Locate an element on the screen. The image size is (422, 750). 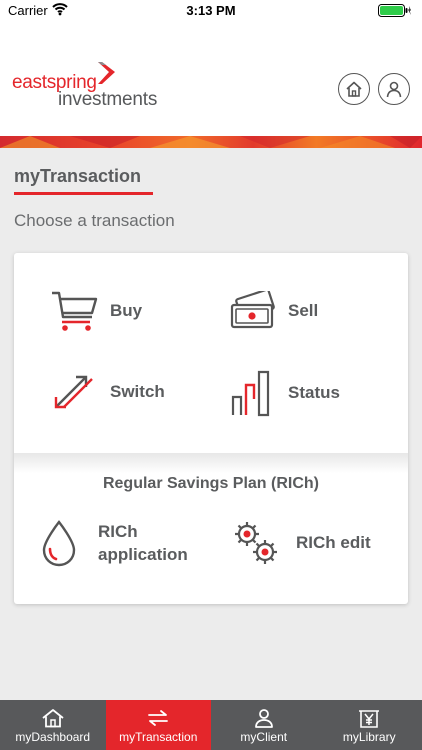
rich-application-option: RICh application is located at coordinates (114, 543).